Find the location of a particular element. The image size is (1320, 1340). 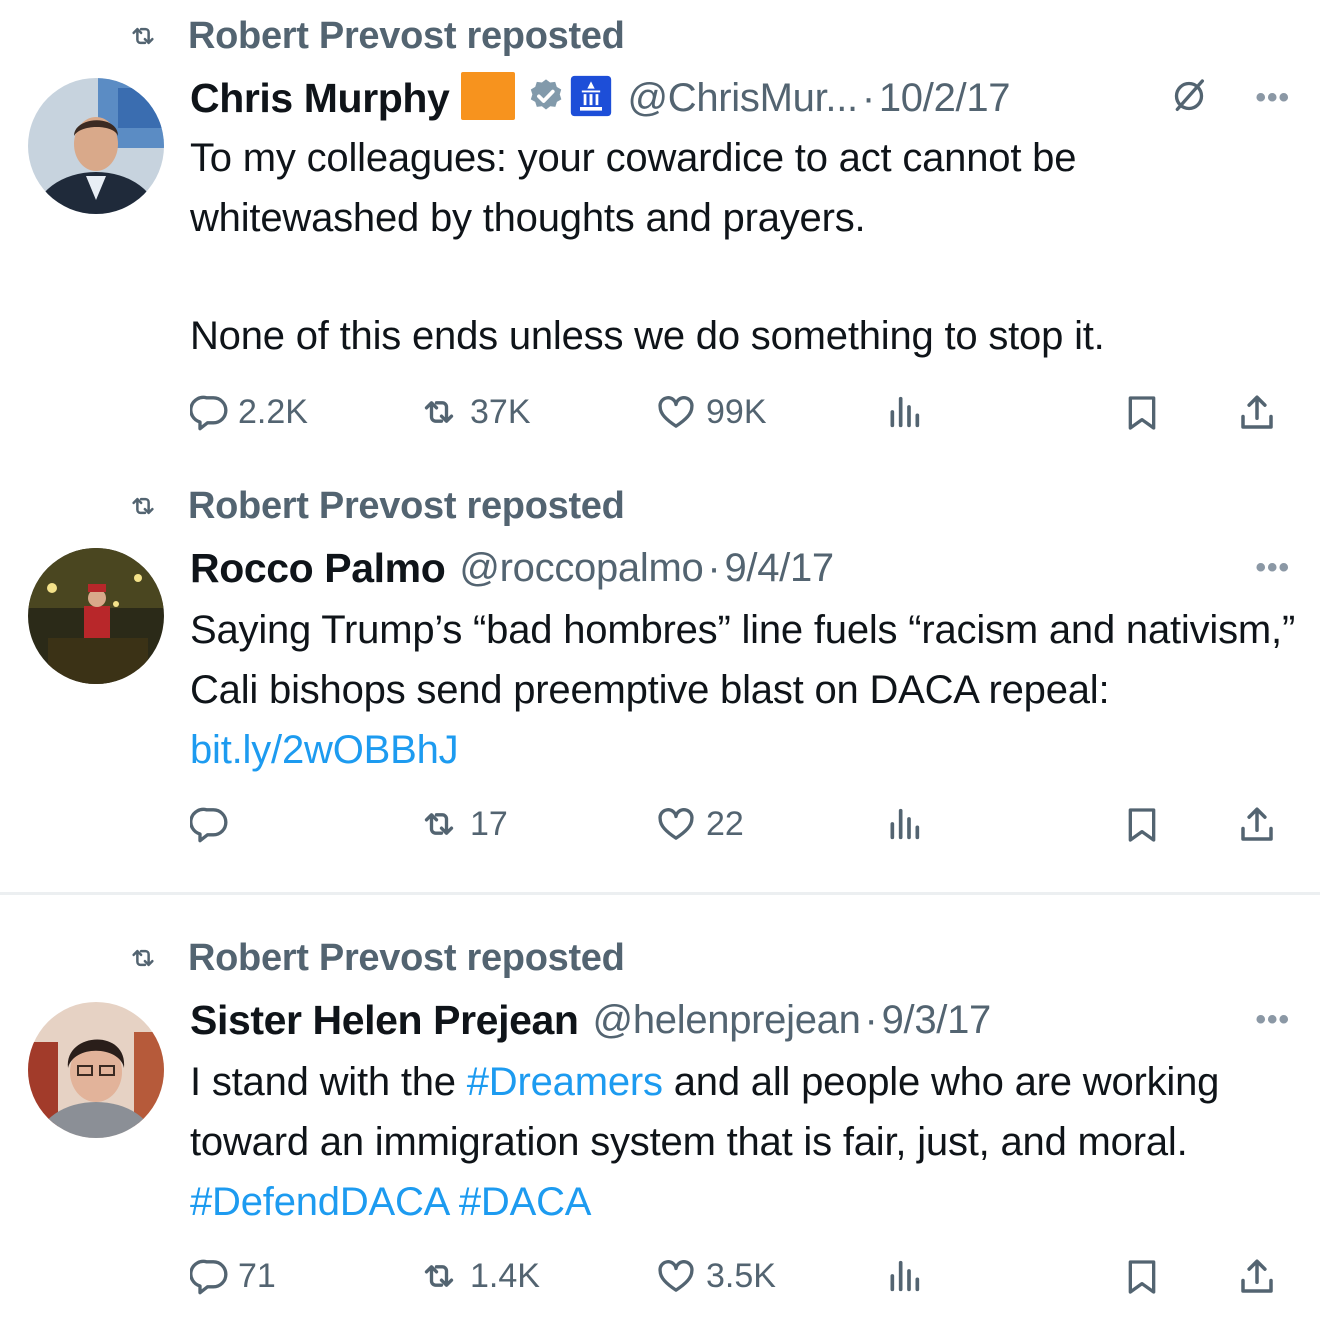

tweet-date: 10/2/17 is located at coordinates (945, 98).